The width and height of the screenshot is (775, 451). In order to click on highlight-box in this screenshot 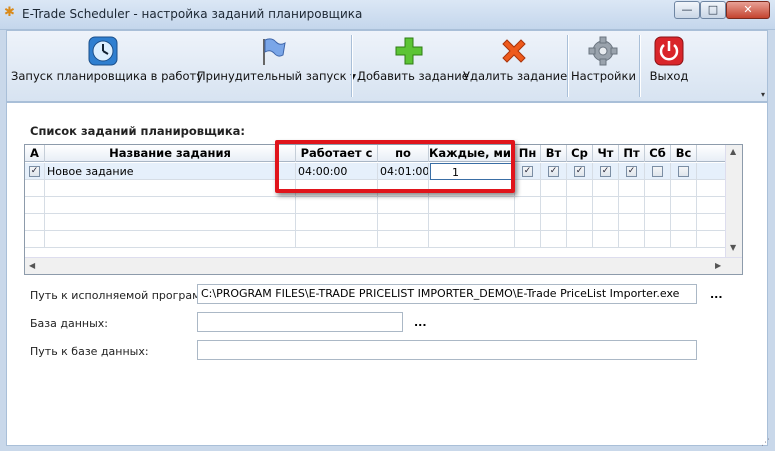, I will do `click(395, 166)`.